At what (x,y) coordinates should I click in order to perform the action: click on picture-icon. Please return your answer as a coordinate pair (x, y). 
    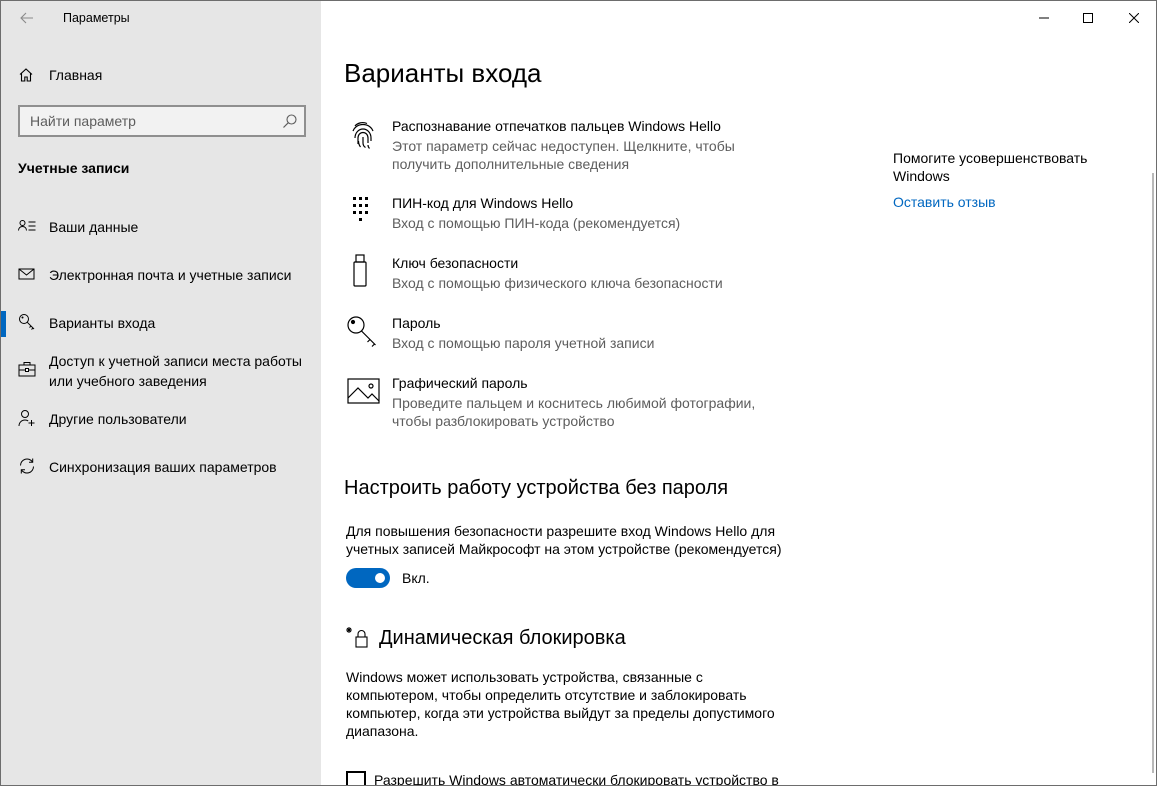
    Looking at the image, I should click on (363, 391).